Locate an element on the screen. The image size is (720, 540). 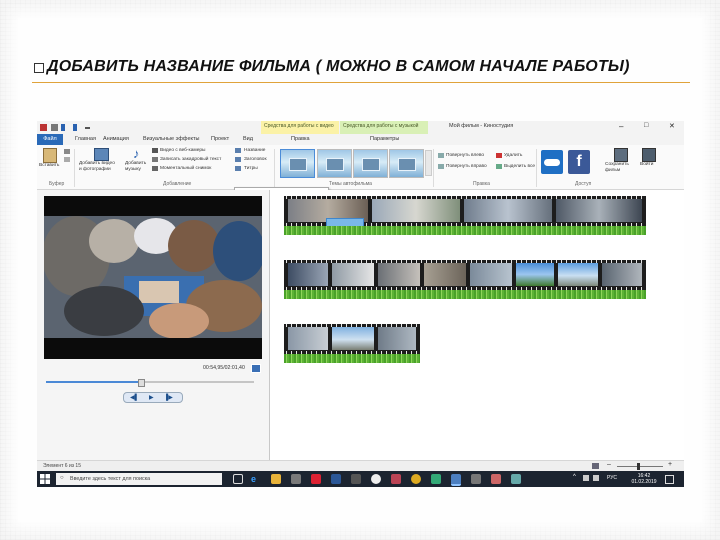
themes-scroll-icon is located at coordinates (428, 163).